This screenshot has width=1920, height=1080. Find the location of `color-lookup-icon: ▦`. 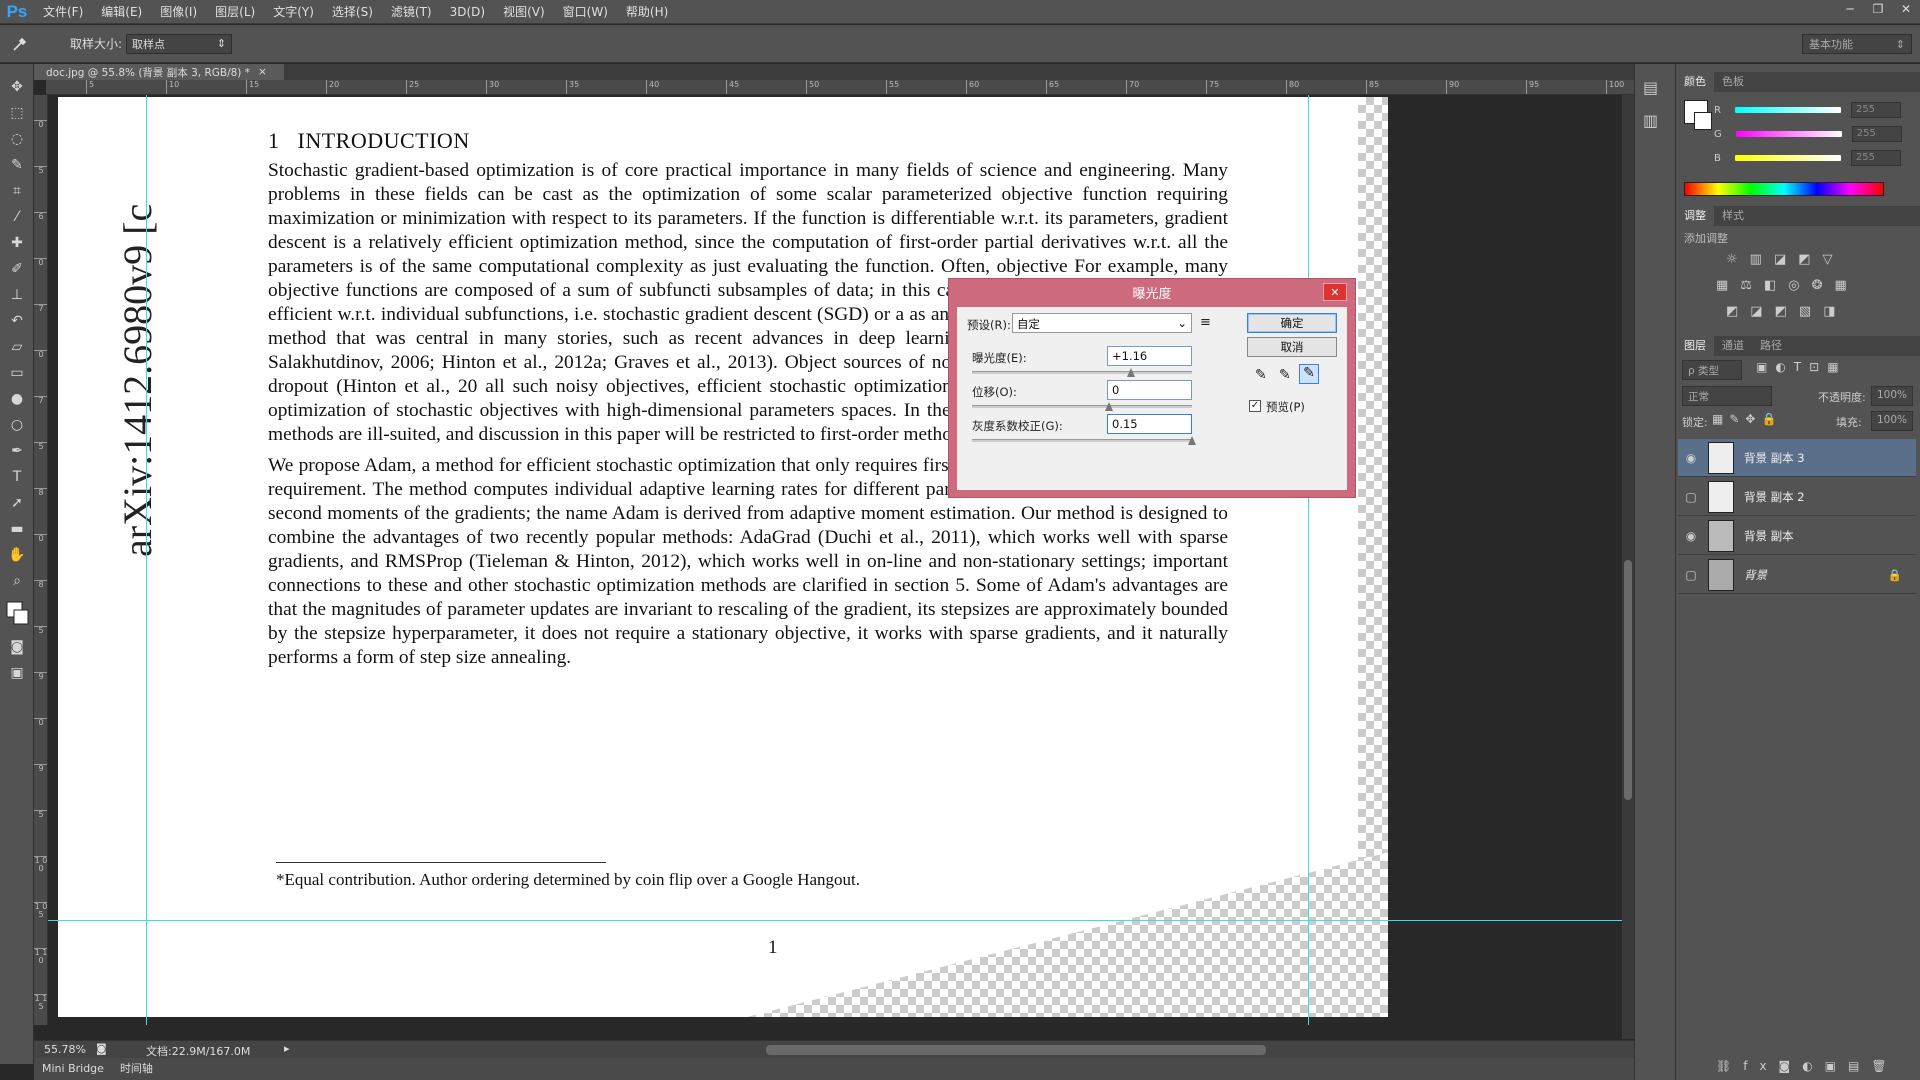

color-lookup-icon: ▦ is located at coordinates (1841, 285).